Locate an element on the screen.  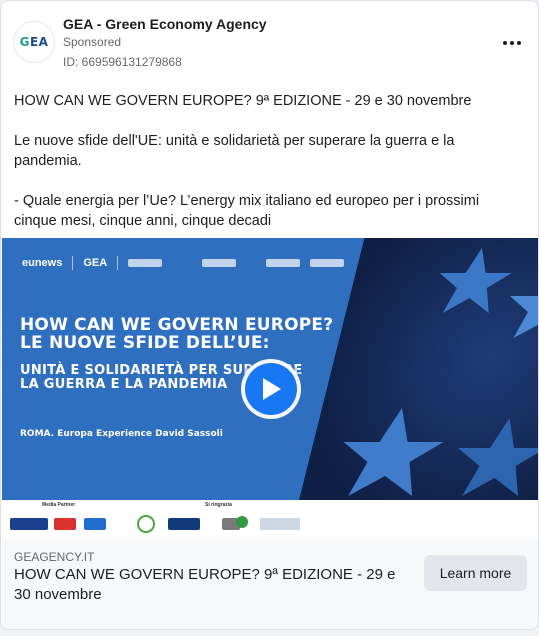
rai-radio-logo is located at coordinates (29, 524).